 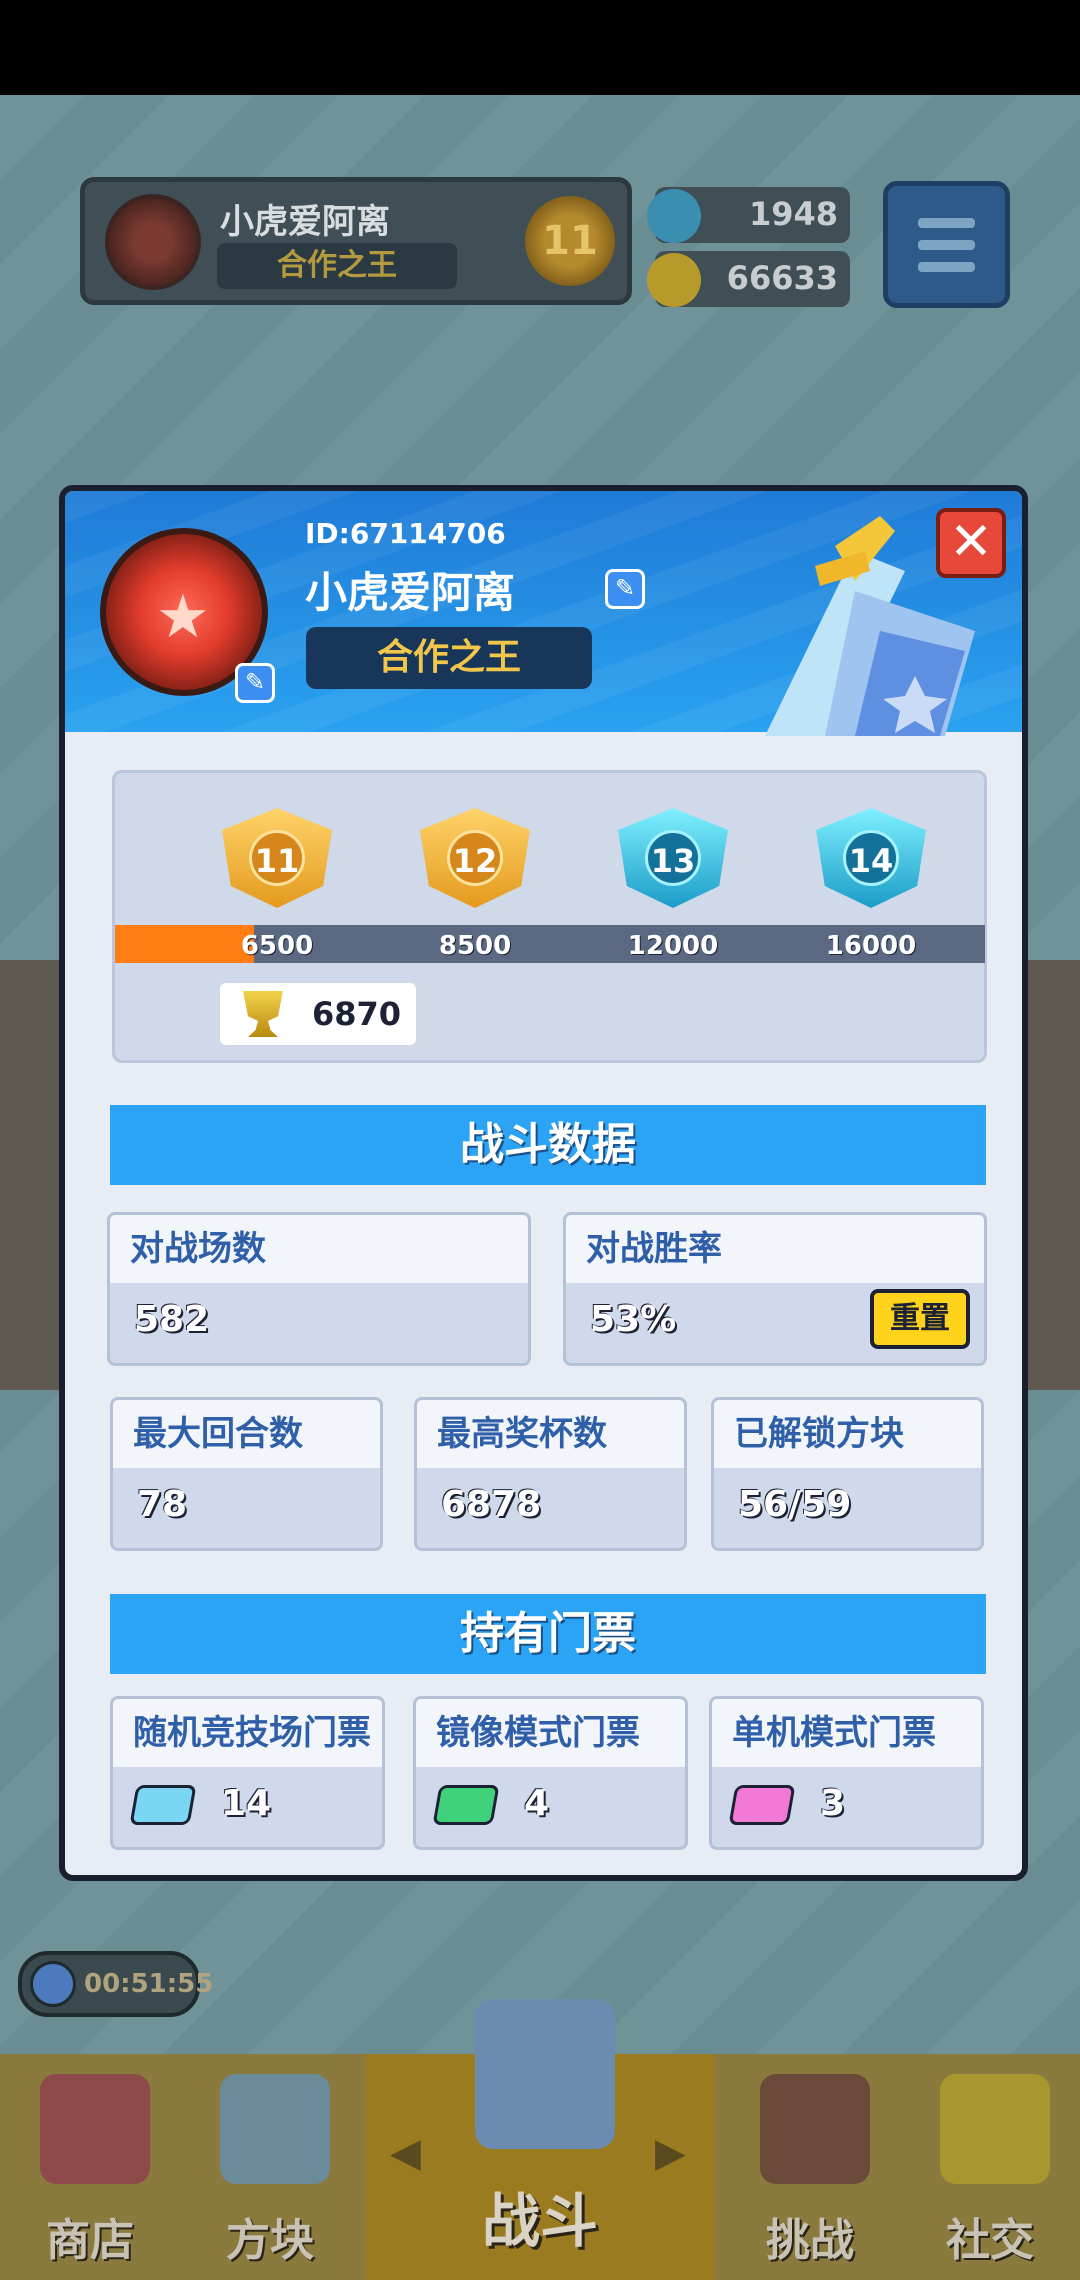 What do you see at coordinates (871, 946) in the screenshot?
I see `threshold-label: 16000` at bounding box center [871, 946].